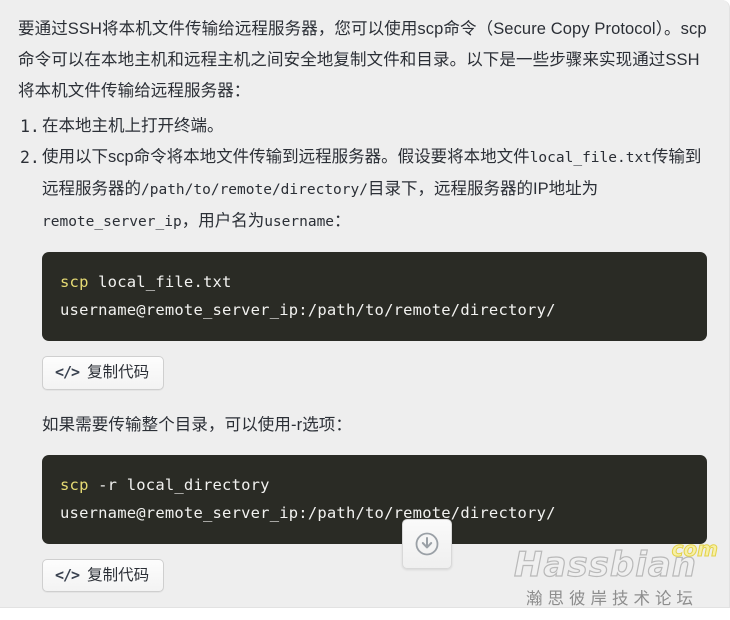 The image size is (730, 620). What do you see at coordinates (30, 157) in the screenshot?
I see `step-marker-2: 2.` at bounding box center [30, 157].